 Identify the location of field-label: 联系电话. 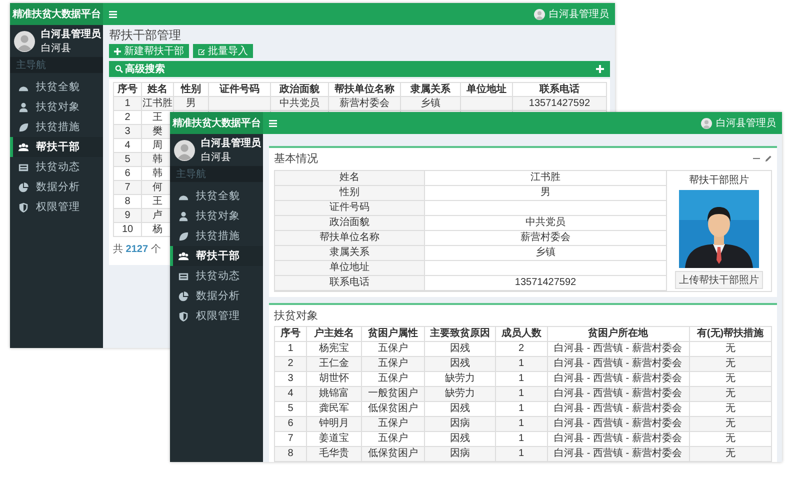
(350, 283).